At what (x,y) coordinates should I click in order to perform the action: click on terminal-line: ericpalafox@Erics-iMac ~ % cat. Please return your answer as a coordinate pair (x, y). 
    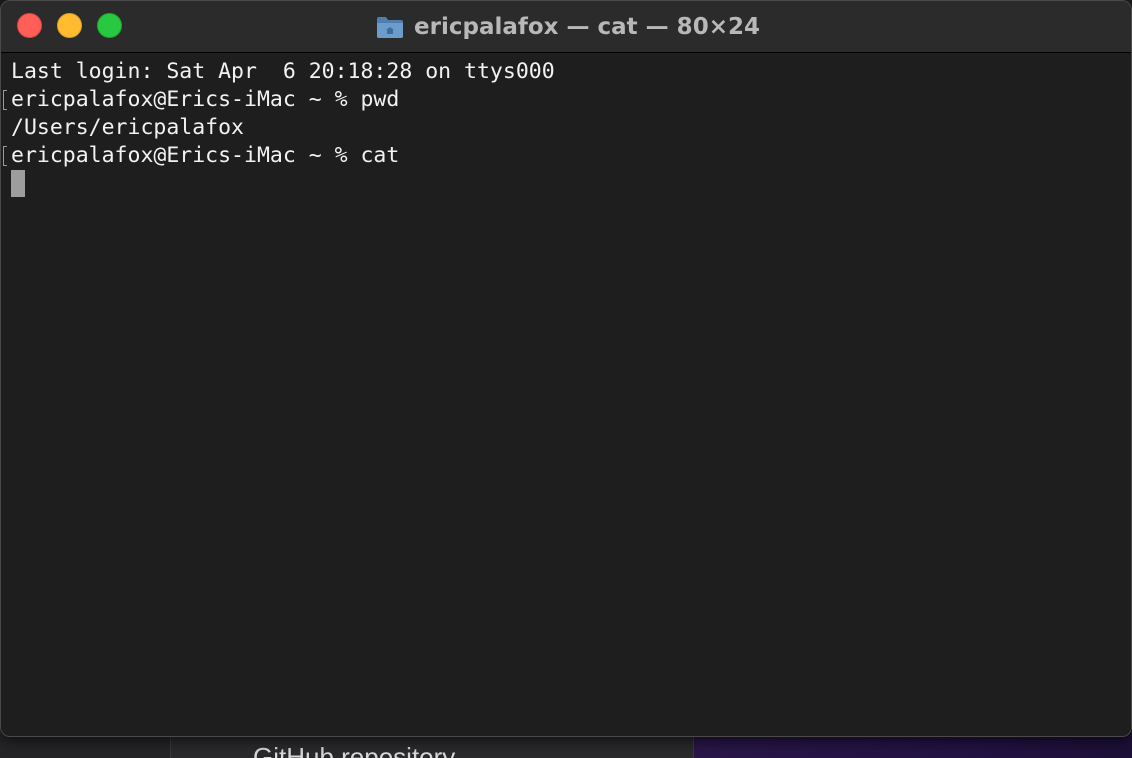
    Looking at the image, I should click on (205, 155).